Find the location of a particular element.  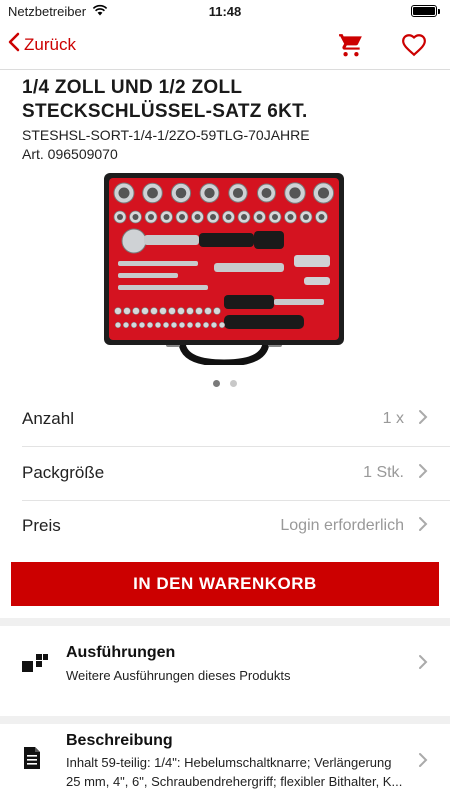

battery-indicator is located at coordinates (425, 11).